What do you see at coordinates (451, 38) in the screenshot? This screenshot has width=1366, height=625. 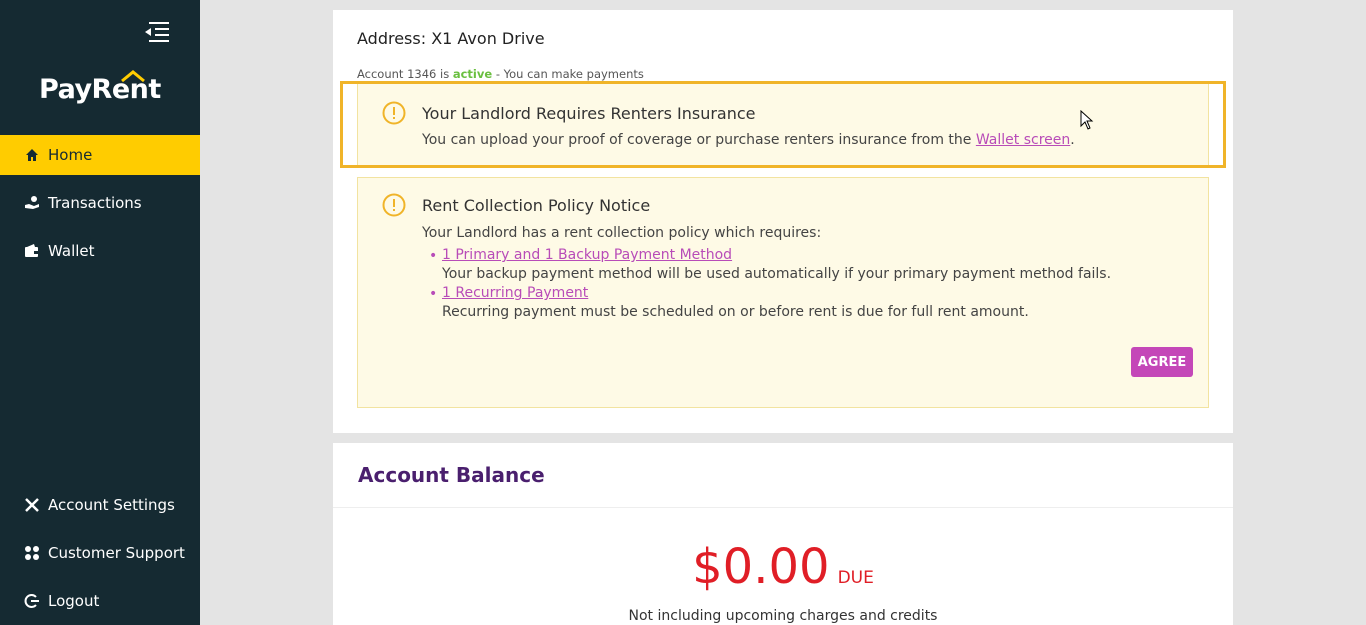 I see `account-address: Address: X1 Avon Drive` at bounding box center [451, 38].